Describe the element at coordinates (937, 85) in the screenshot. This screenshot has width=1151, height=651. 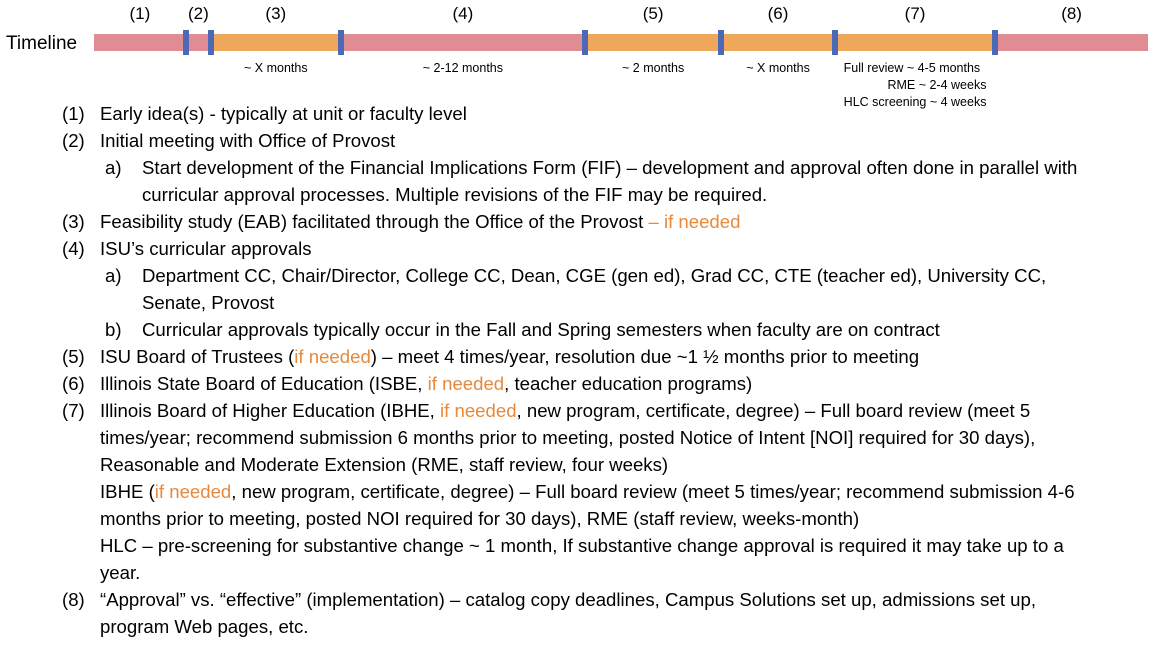
I see `timeline-duration-line: RME ~ 2-4 weeks` at that location.